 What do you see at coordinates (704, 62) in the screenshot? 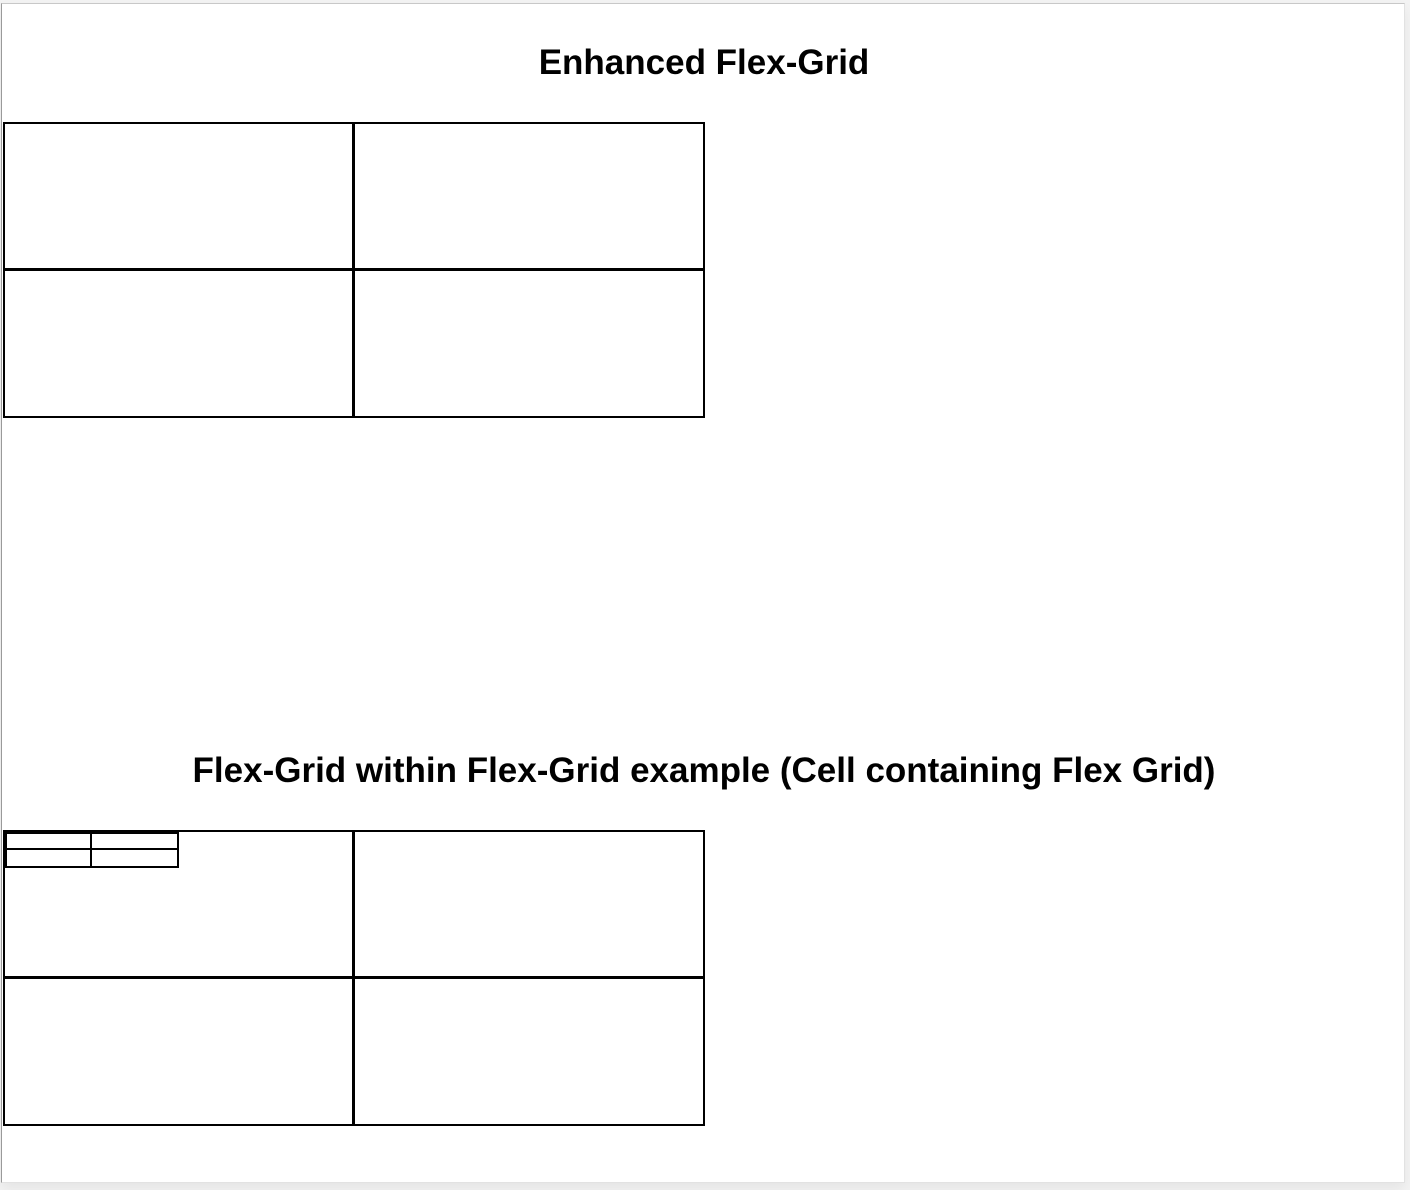
I see `page-title-enhanced-flex-grid: Enhanced Flex-Grid` at bounding box center [704, 62].